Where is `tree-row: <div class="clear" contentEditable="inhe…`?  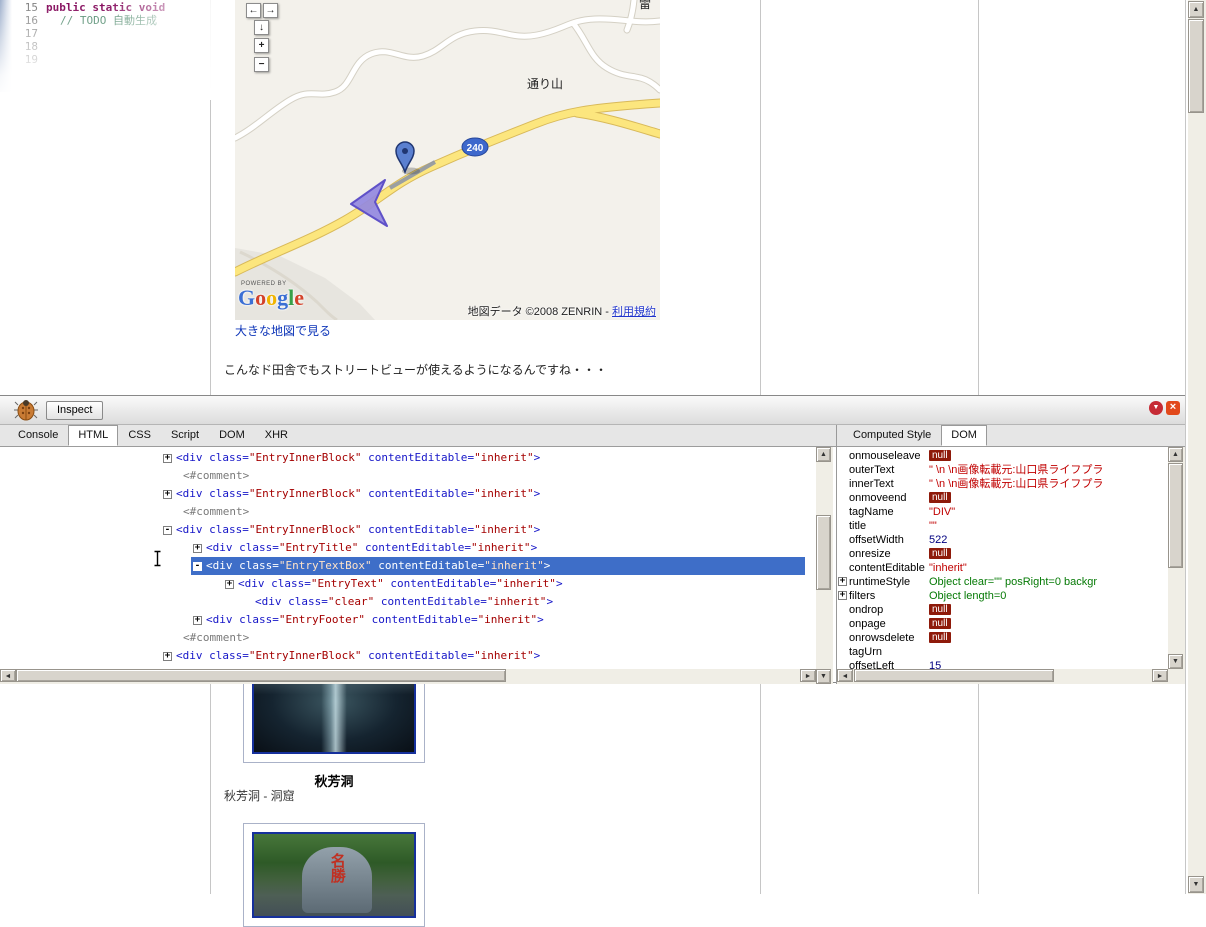
tree-row: <div class="clear" contentEditable="inhe… is located at coordinates (408, 602).